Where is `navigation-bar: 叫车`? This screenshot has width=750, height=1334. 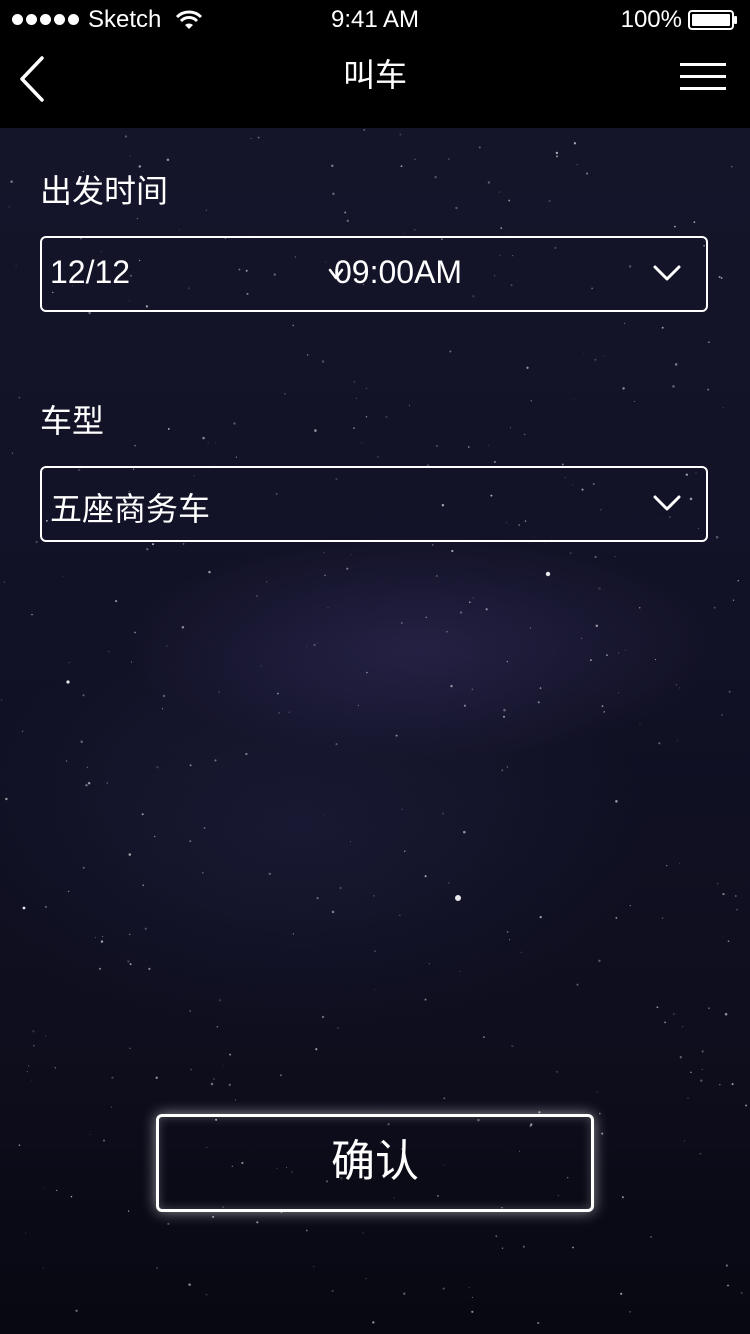
navigation-bar: 叫车 is located at coordinates (375, 84).